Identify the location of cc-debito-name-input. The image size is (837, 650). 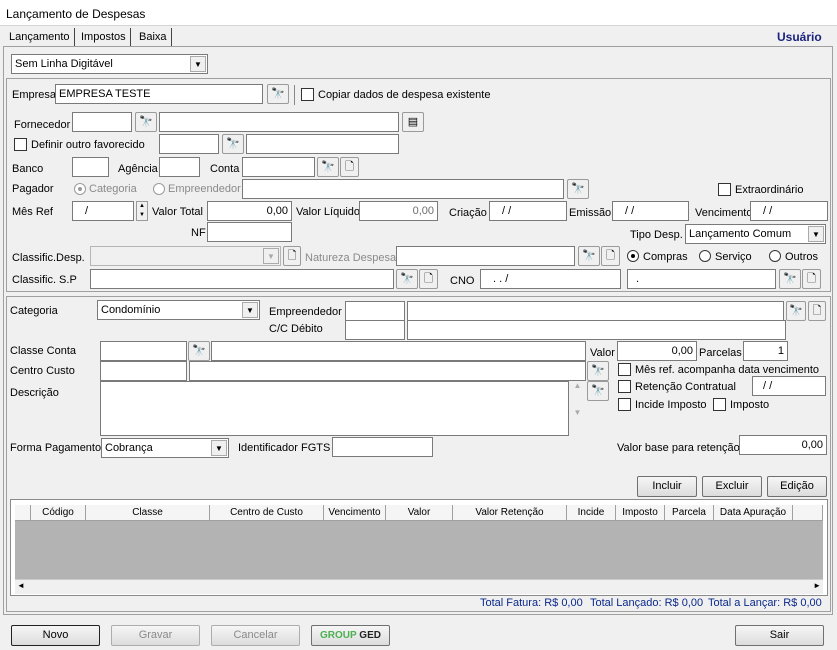
(596, 330).